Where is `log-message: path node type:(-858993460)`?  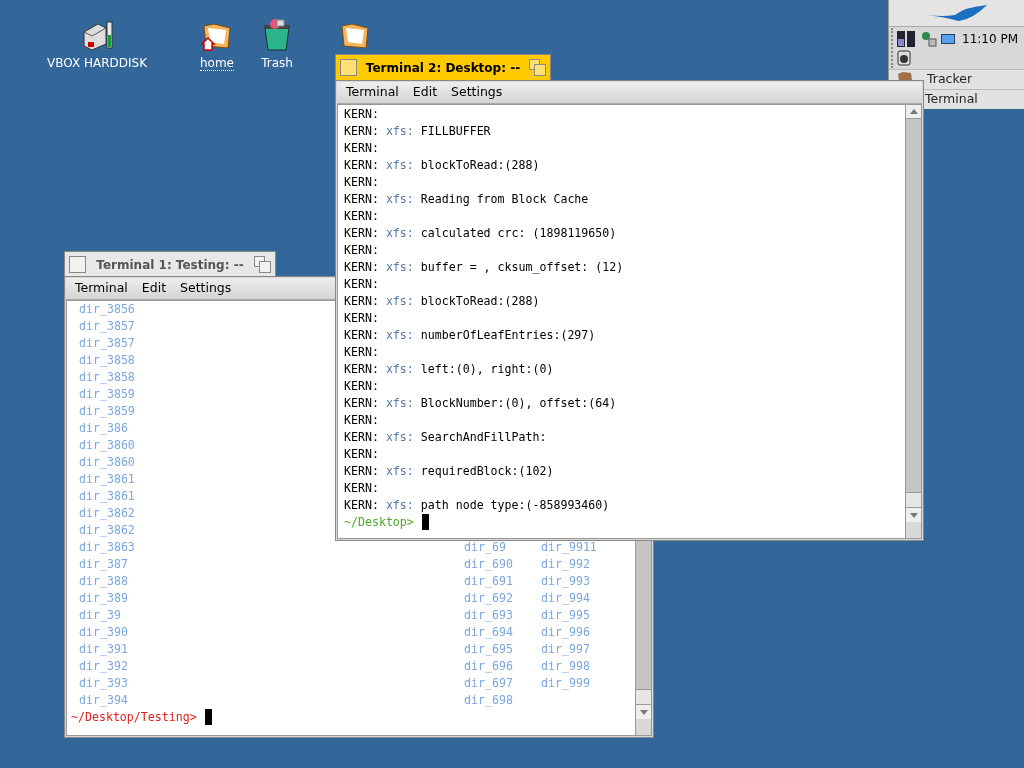 log-message: path node type:(-858993460) is located at coordinates (515, 505).